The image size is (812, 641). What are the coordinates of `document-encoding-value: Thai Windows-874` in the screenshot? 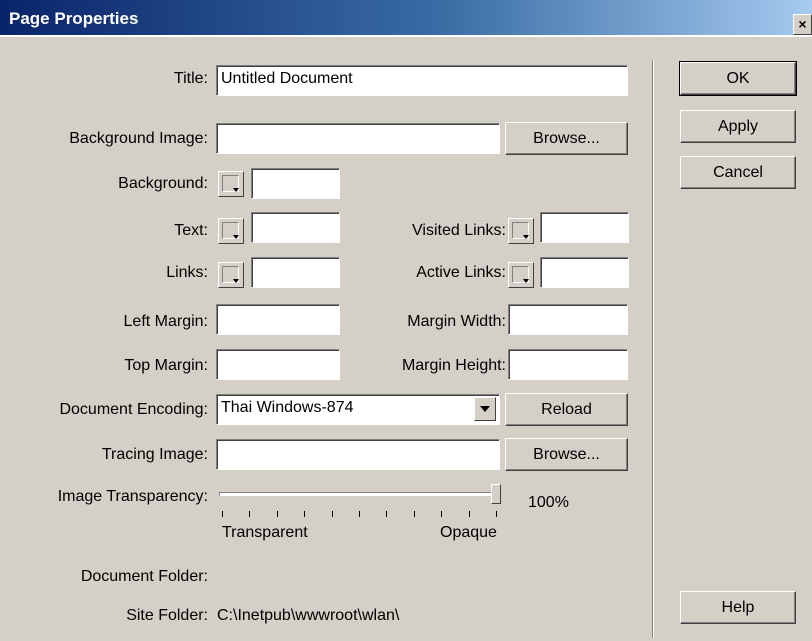 It's located at (287, 407).